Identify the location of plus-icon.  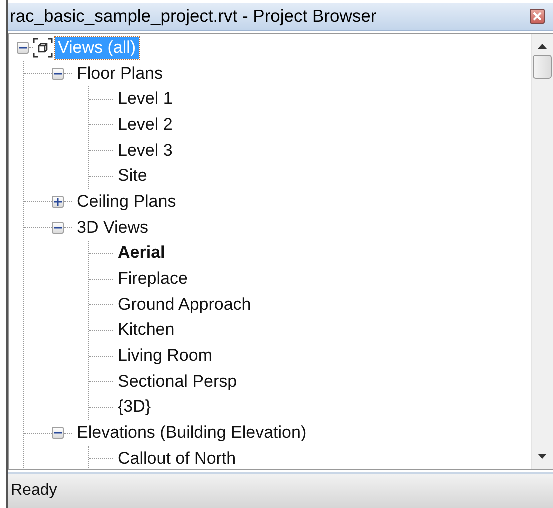
(58, 202).